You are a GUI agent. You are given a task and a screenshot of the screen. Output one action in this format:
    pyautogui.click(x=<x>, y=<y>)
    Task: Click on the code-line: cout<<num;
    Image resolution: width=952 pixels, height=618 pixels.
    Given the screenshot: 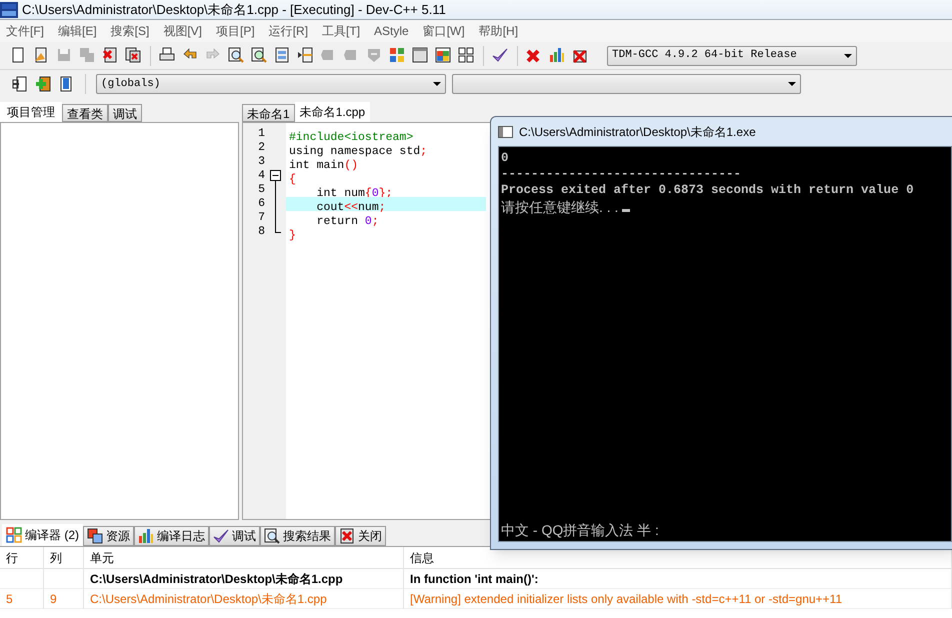 What is the action you would take?
    pyautogui.click(x=351, y=205)
    